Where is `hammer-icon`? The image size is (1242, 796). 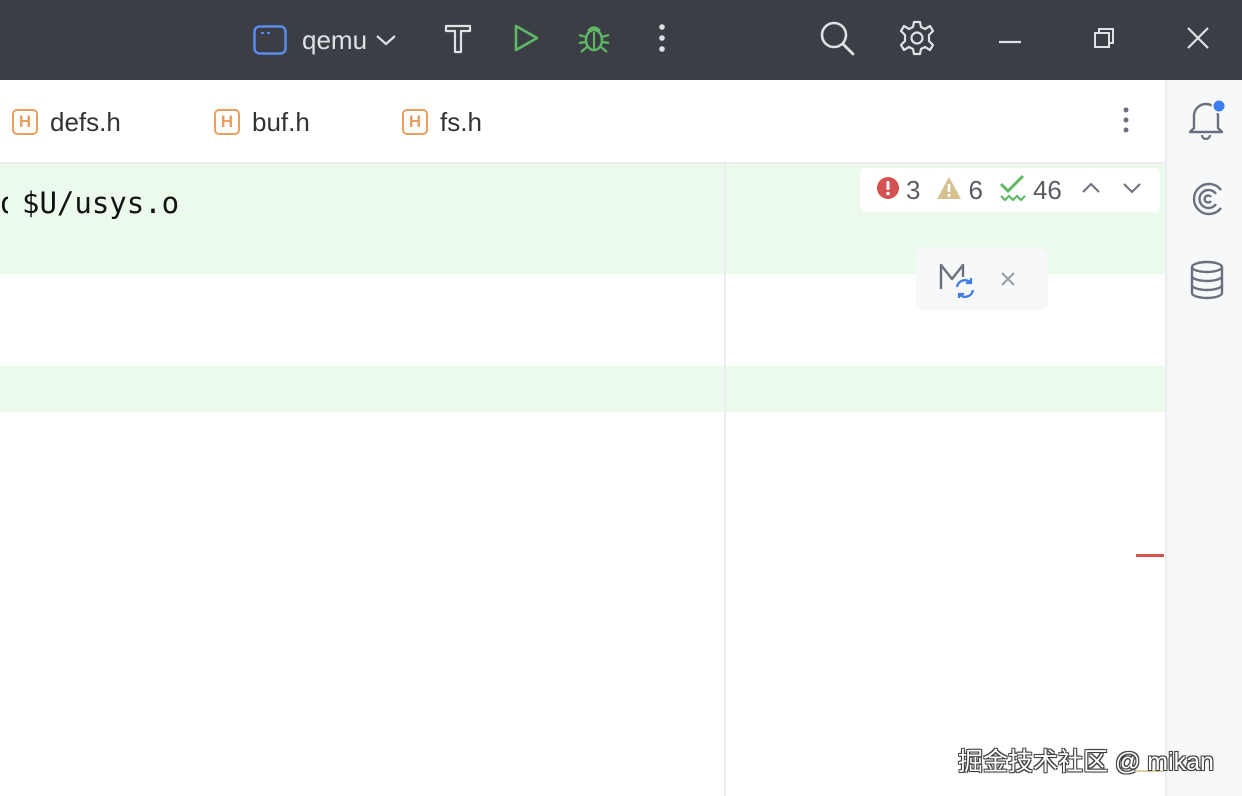 hammer-icon is located at coordinates (458, 40).